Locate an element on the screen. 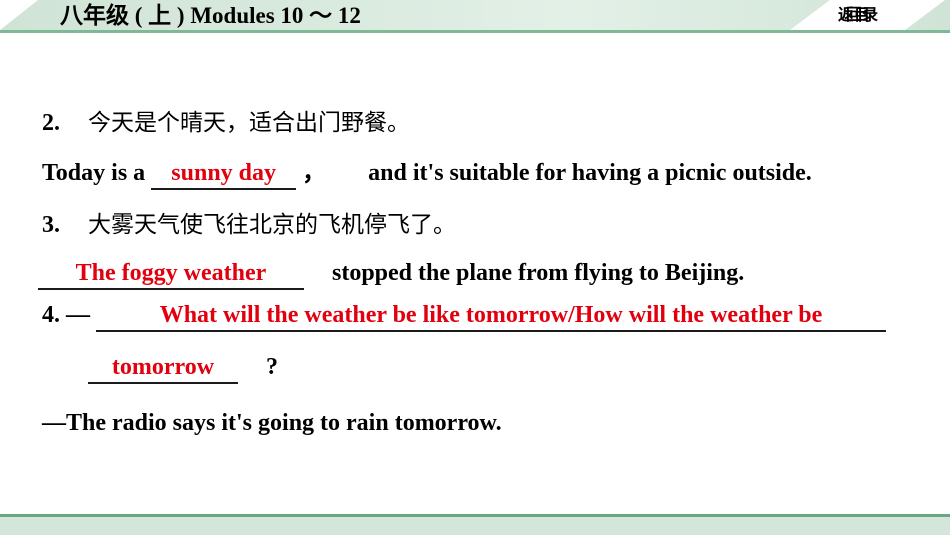  exercise-3-chinese: 3. 大雾天气使飞往北京的飞机停飞了。 is located at coordinates (249, 225).